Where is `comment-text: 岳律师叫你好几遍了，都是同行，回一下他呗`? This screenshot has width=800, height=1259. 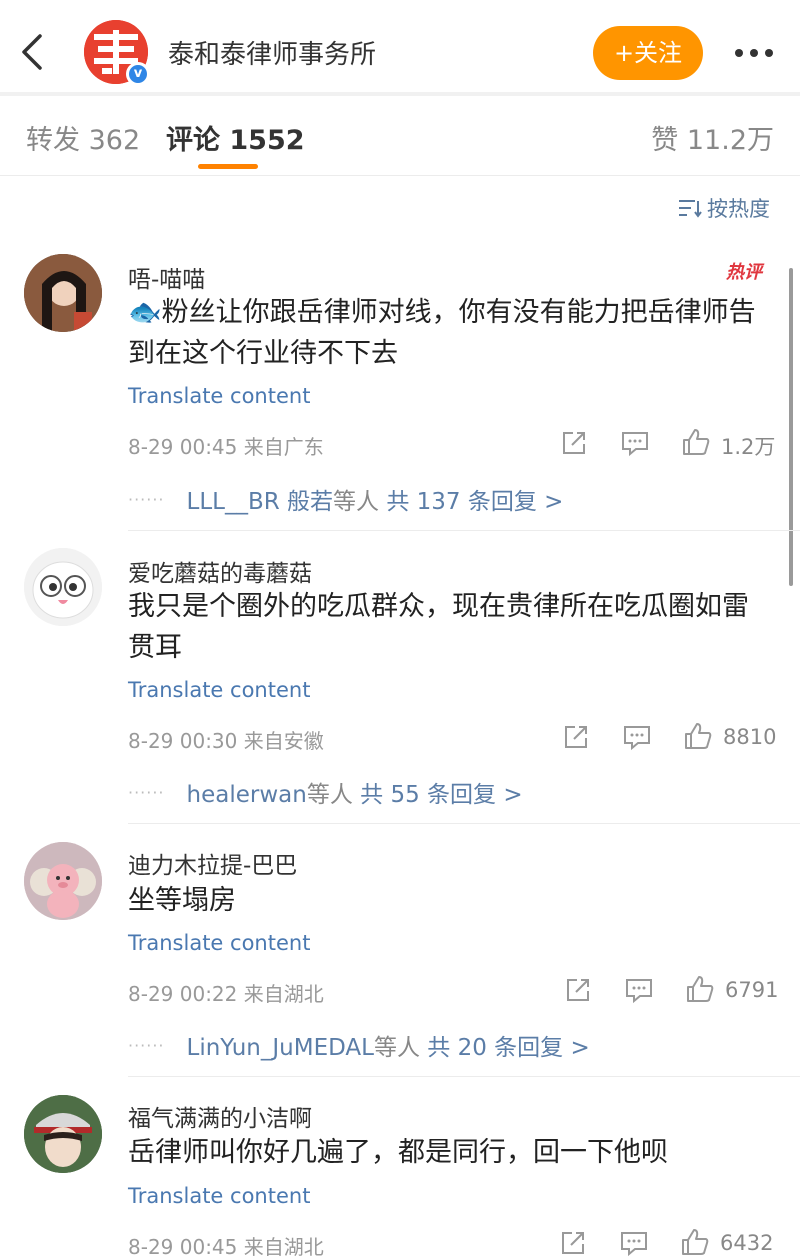
comment-text: 岳律师叫你好几遍了，都是同行，回一下他呗 is located at coordinates (398, 1152).